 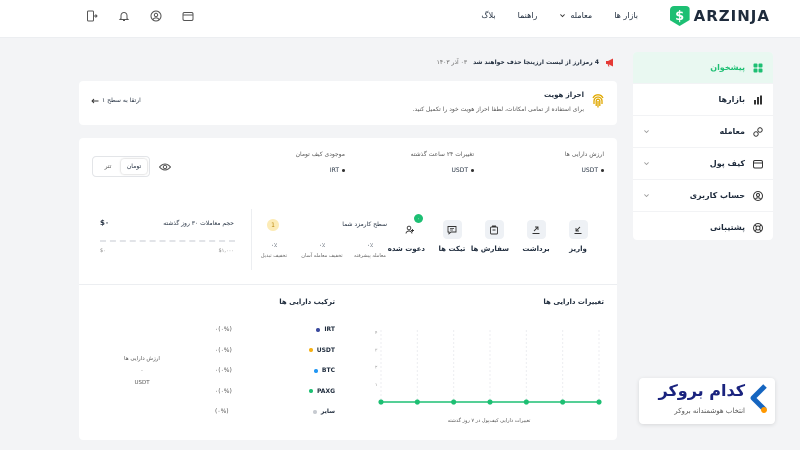 What do you see at coordinates (536, 230) in the screenshot?
I see `withdraw-icon` at bounding box center [536, 230].